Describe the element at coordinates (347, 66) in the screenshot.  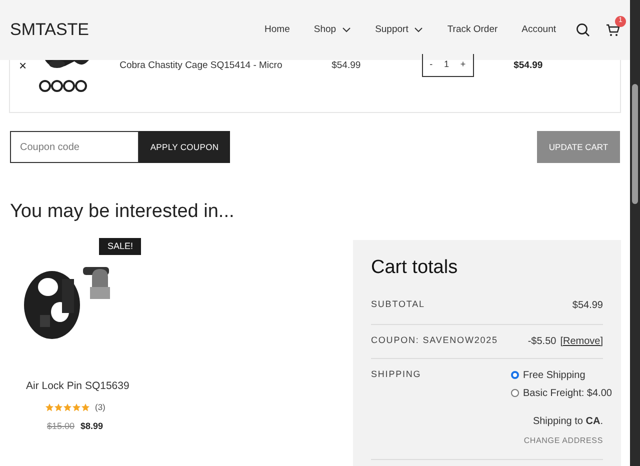
I see `product-price: $54.99` at that location.